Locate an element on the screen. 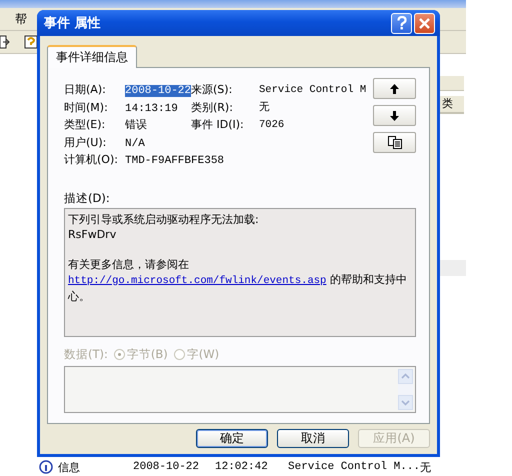 This screenshot has height=476, width=512. help-icon is located at coordinates (32, 42).